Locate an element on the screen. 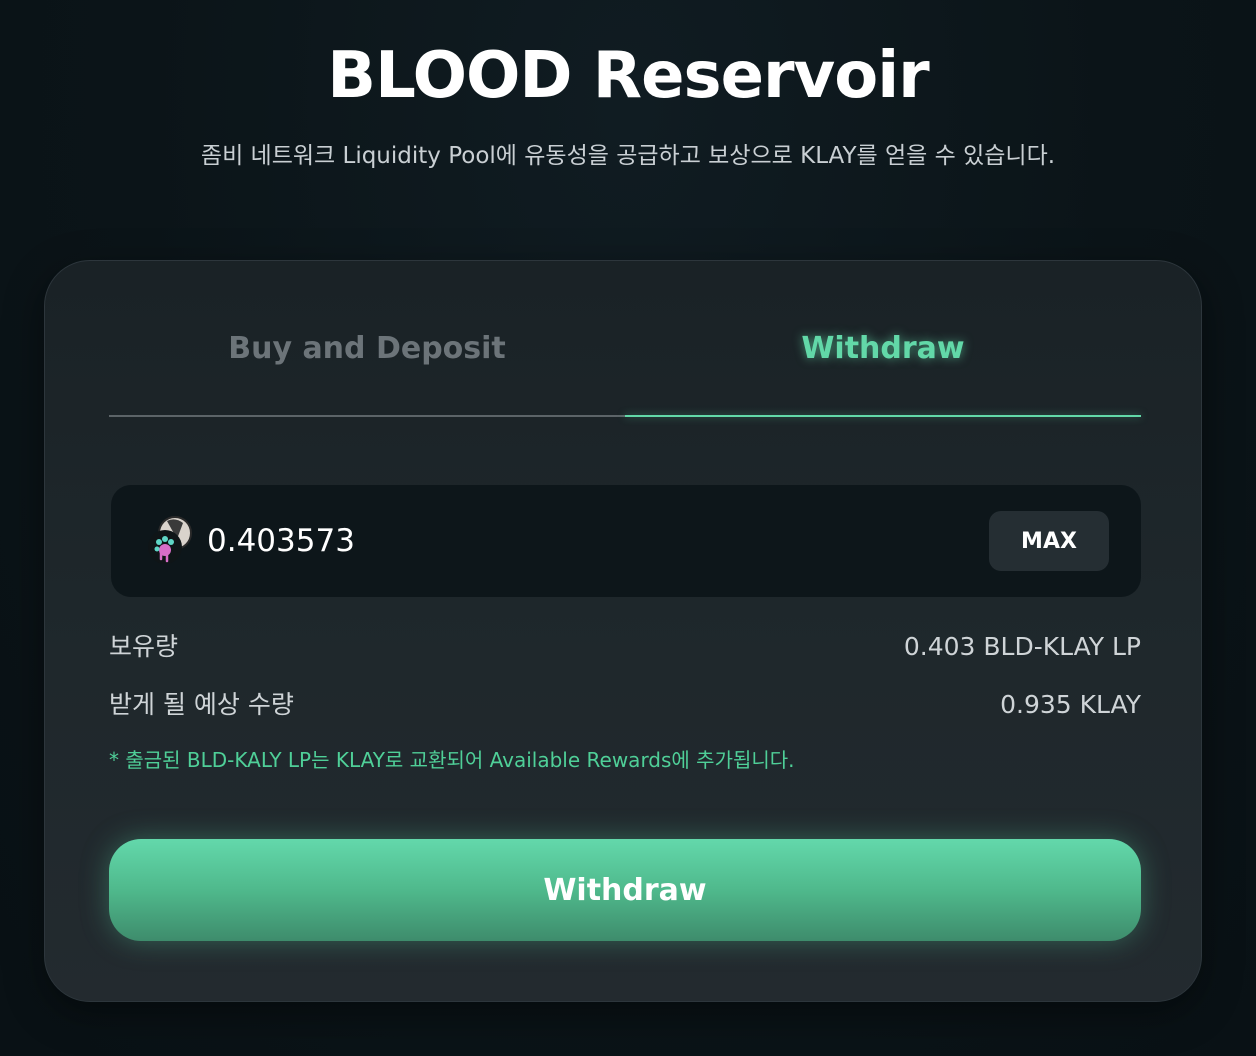 Image resolution: width=1256 pixels, height=1056 pixels. expected-value: 0.935 KLAY is located at coordinates (1070, 704).